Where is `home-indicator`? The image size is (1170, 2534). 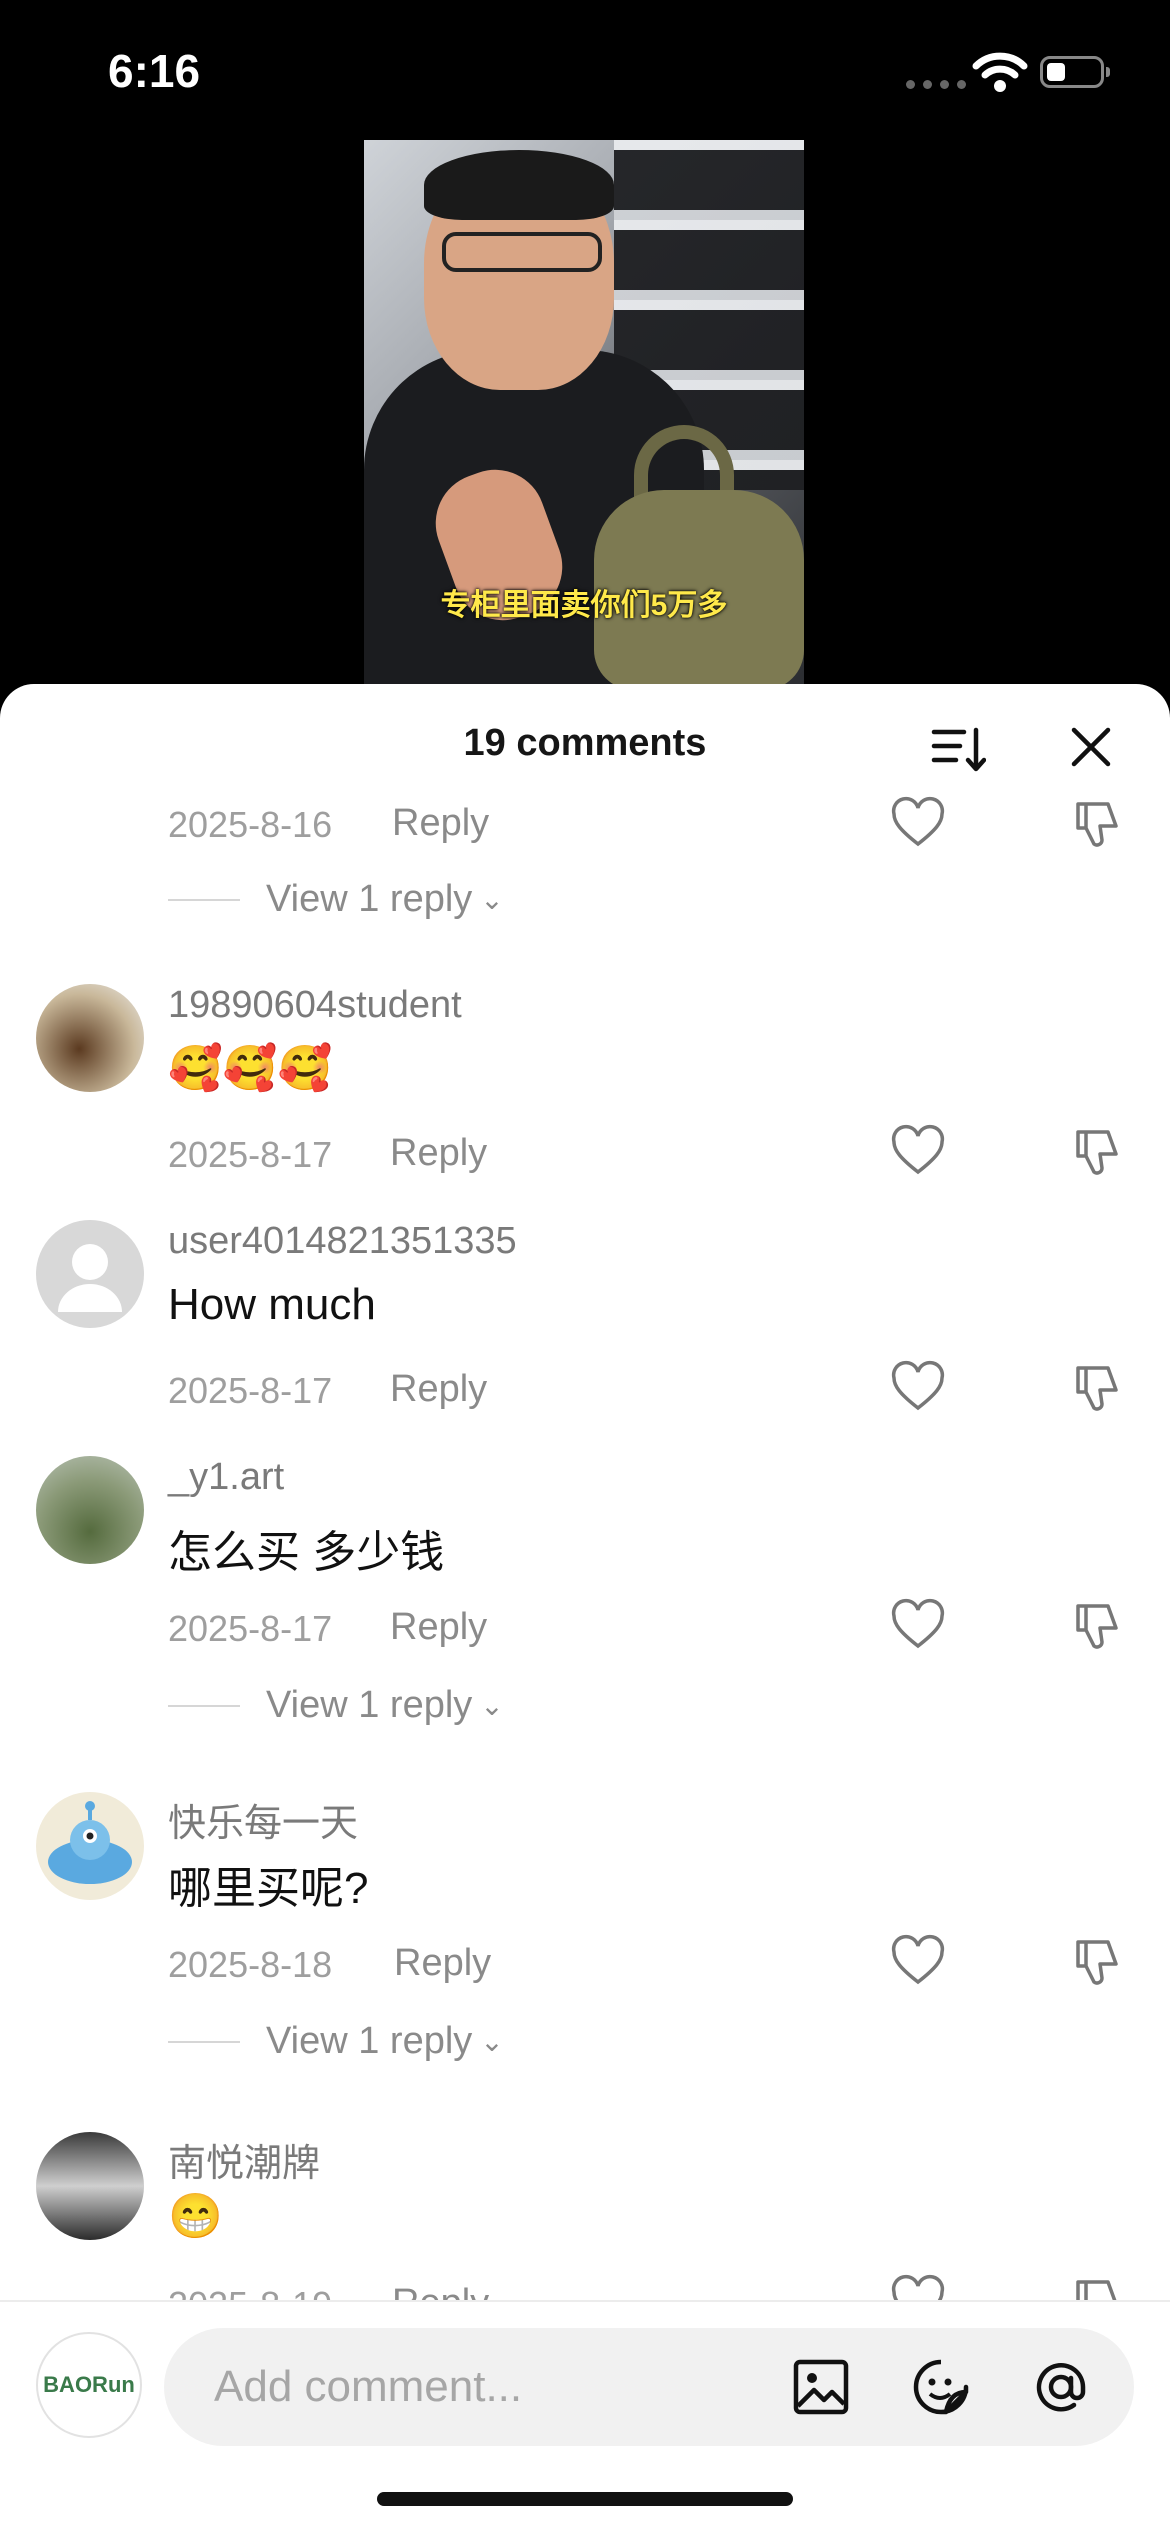
home-indicator is located at coordinates (585, 2499).